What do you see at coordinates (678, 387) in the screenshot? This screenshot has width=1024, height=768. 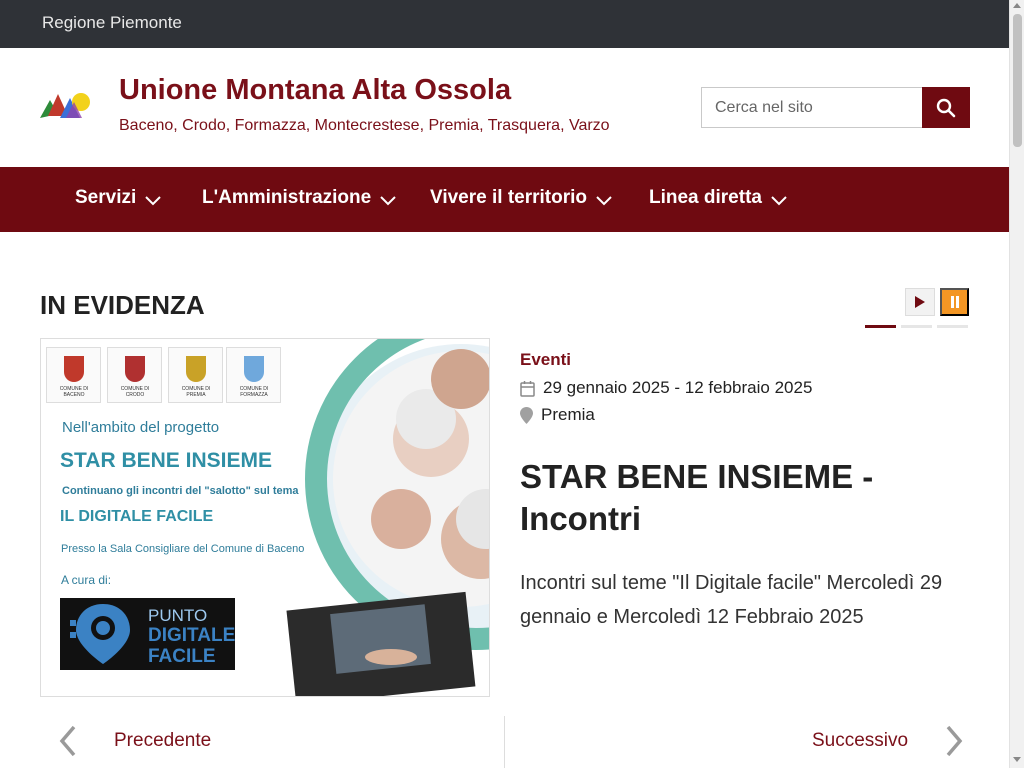 I see `event-date: 29 gennaio 2025 - 12 febbraio 2025` at bounding box center [678, 387].